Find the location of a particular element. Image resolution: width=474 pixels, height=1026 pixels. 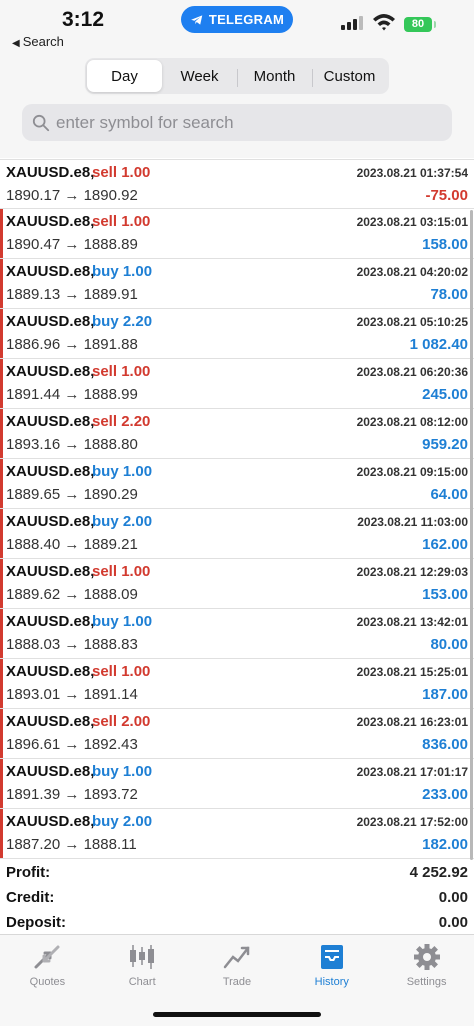

trade-prices: 1893.16 → 1888.80 is located at coordinates (72, 444).